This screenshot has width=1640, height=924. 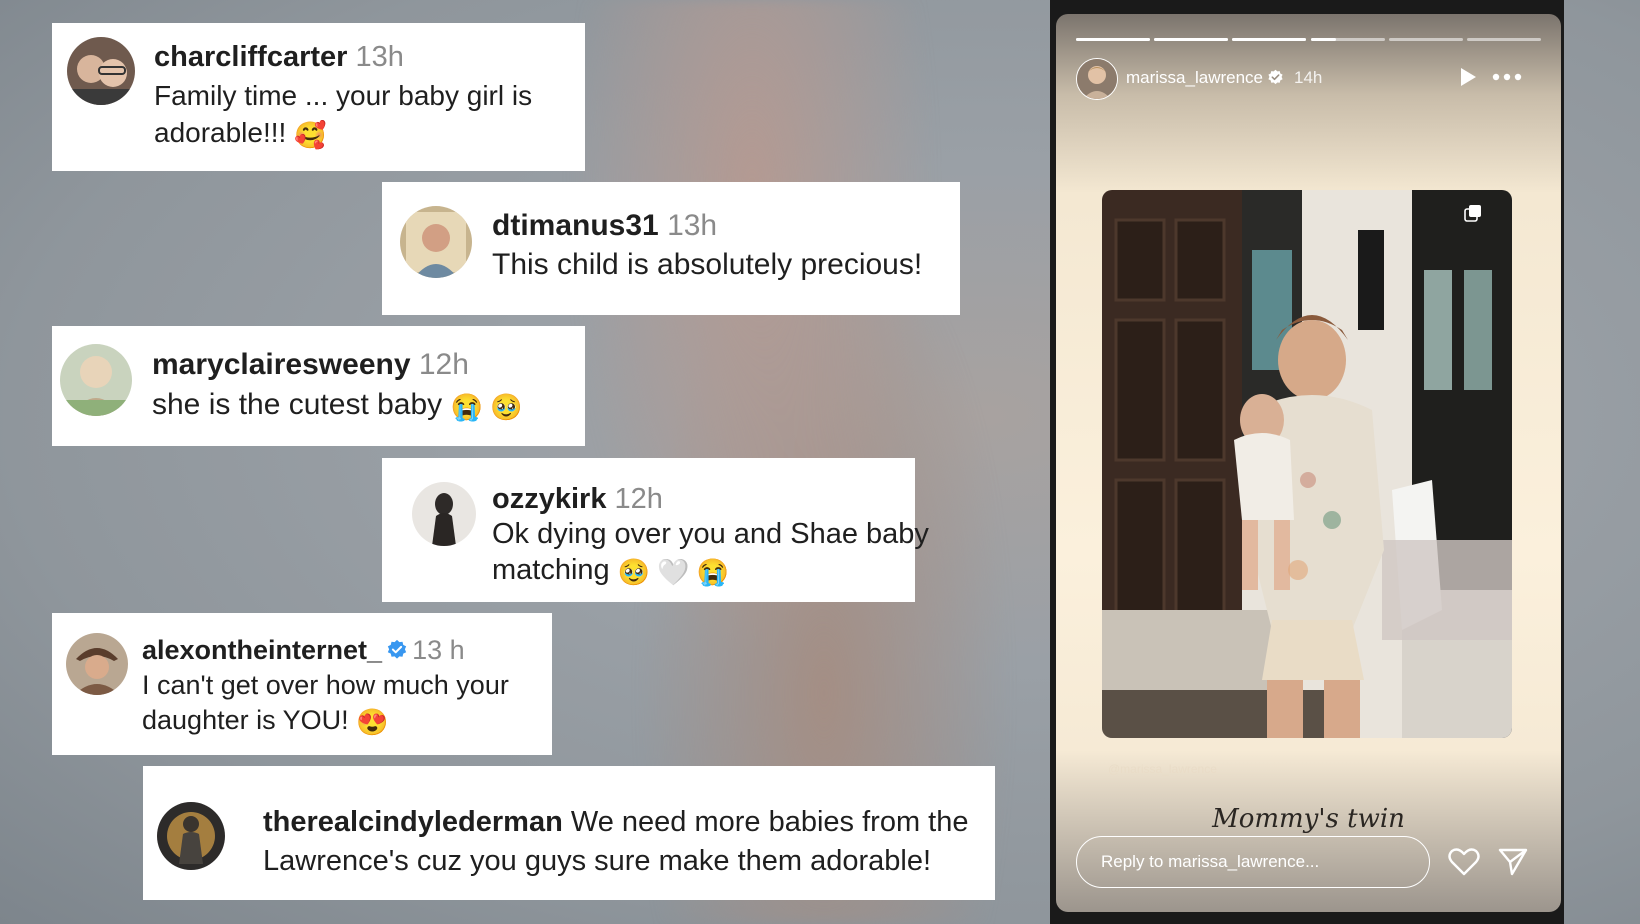 I want to click on story-photo, so click(x=1307, y=464).